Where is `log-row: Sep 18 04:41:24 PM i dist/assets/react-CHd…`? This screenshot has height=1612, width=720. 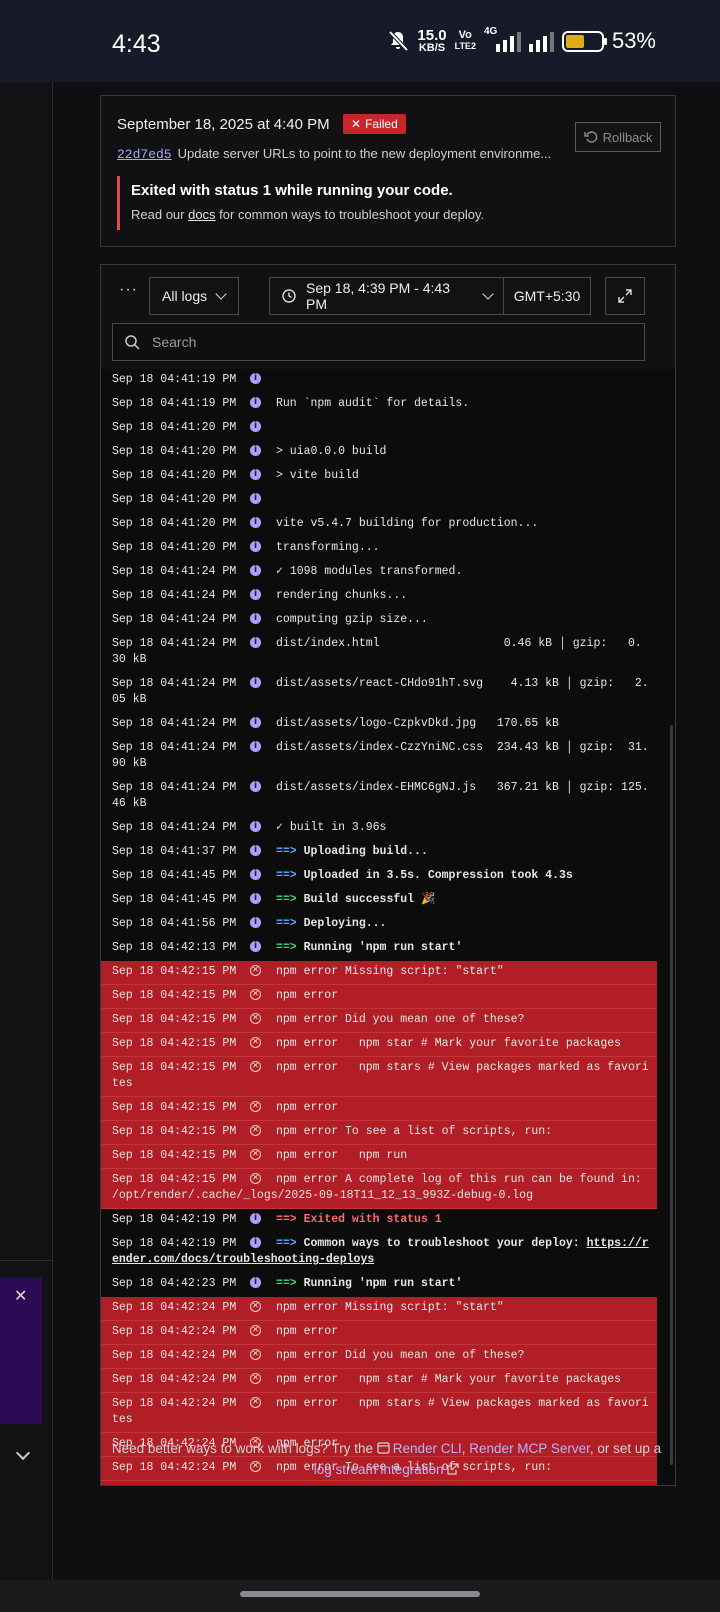
log-row: Sep 18 04:41:24 PM i dist/assets/react-CHd… is located at coordinates (379, 693).